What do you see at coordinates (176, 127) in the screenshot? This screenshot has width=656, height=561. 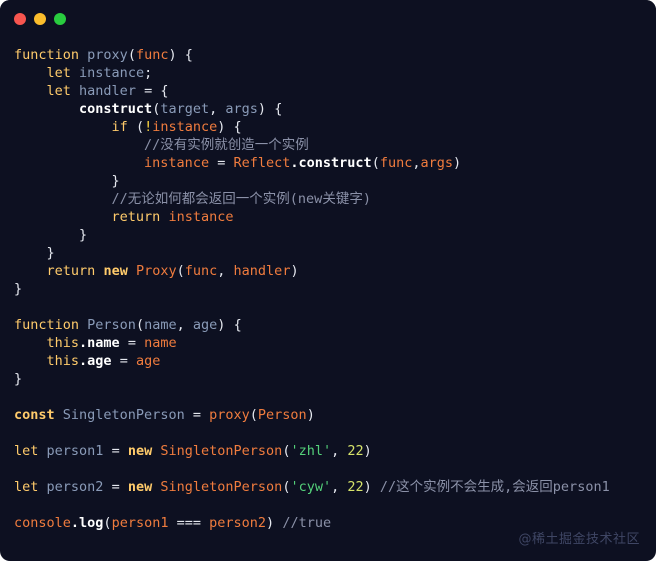 I see `code-line: if (!instance) {` at bounding box center [176, 127].